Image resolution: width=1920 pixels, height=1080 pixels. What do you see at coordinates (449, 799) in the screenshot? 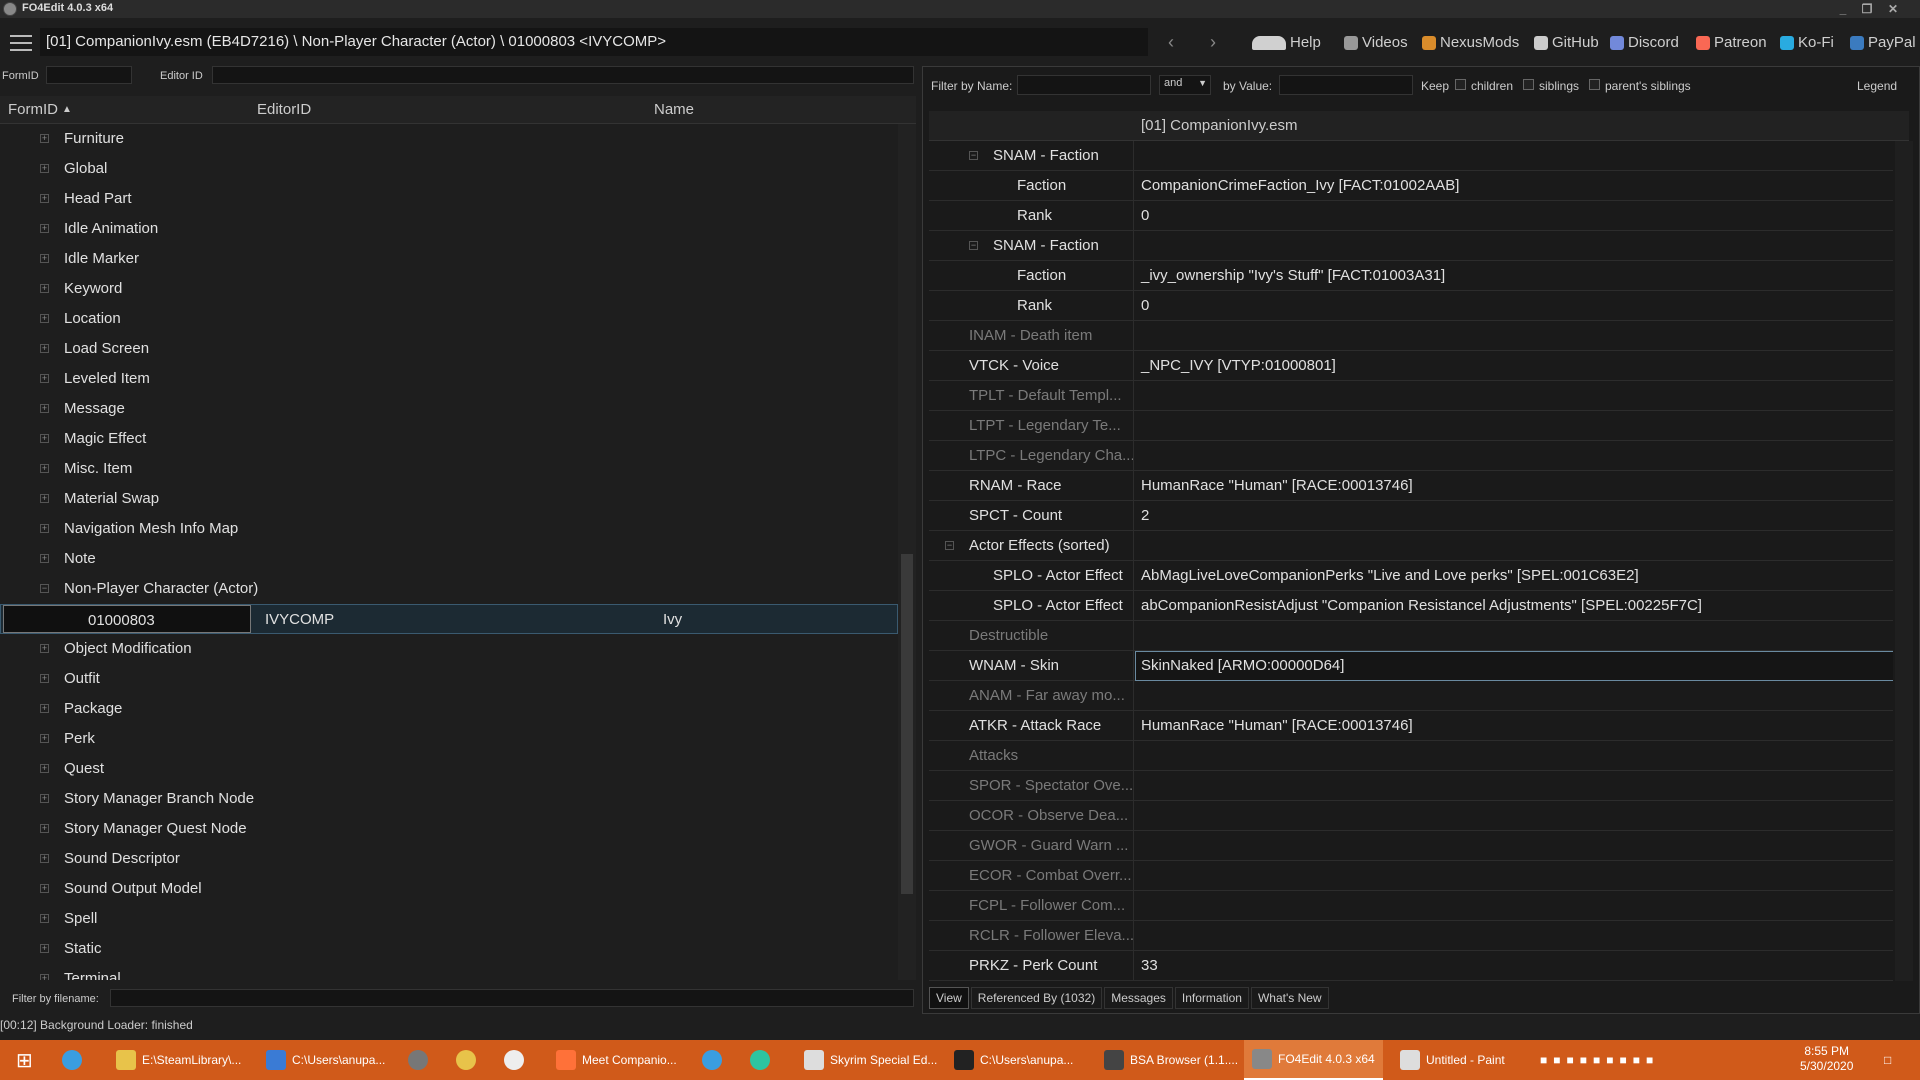
I see `tree-group: + Story Manager Branch Node` at bounding box center [449, 799].